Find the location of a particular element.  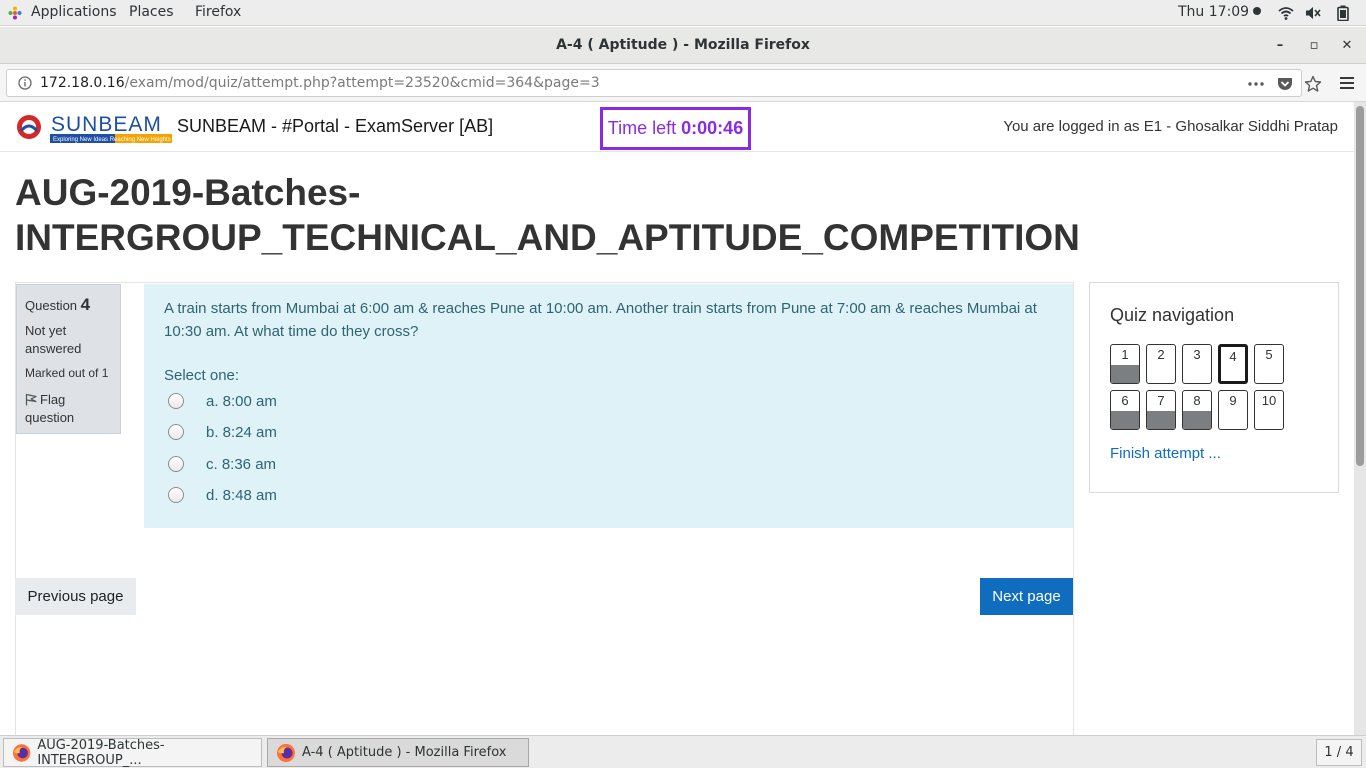

timer-label: Time left is located at coordinates (642, 128).